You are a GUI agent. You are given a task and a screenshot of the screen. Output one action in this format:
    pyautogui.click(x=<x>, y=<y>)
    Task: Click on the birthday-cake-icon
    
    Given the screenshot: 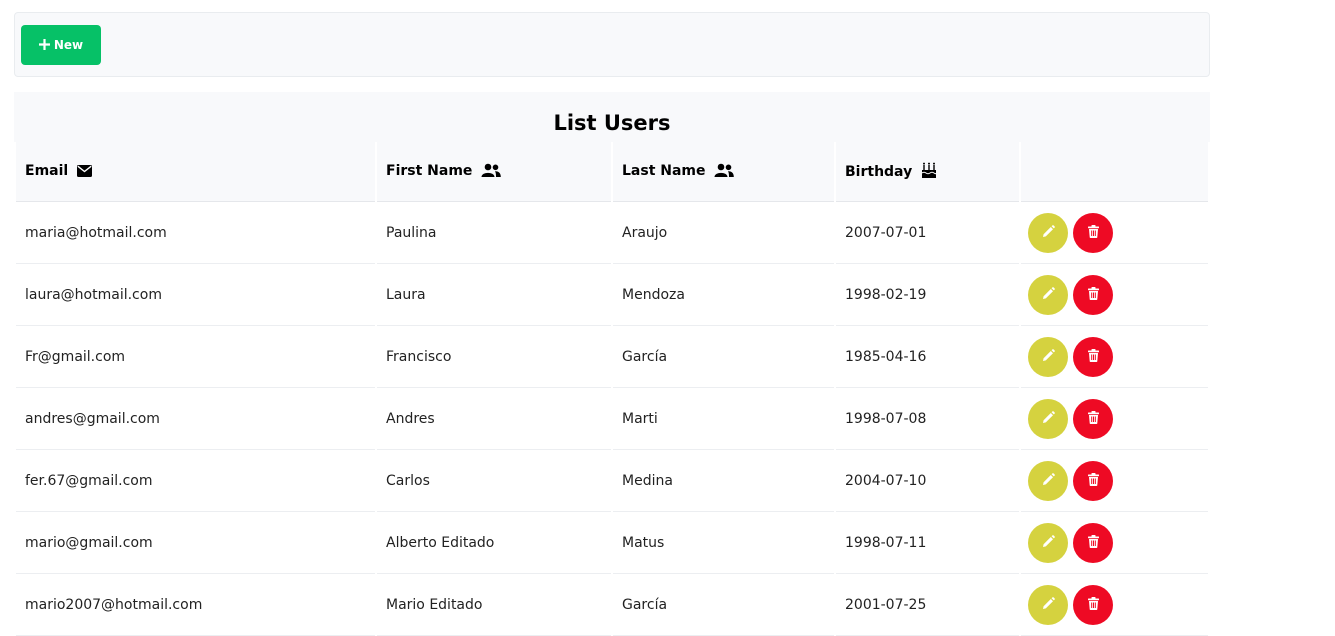 What is the action you would take?
    pyautogui.click(x=929, y=172)
    